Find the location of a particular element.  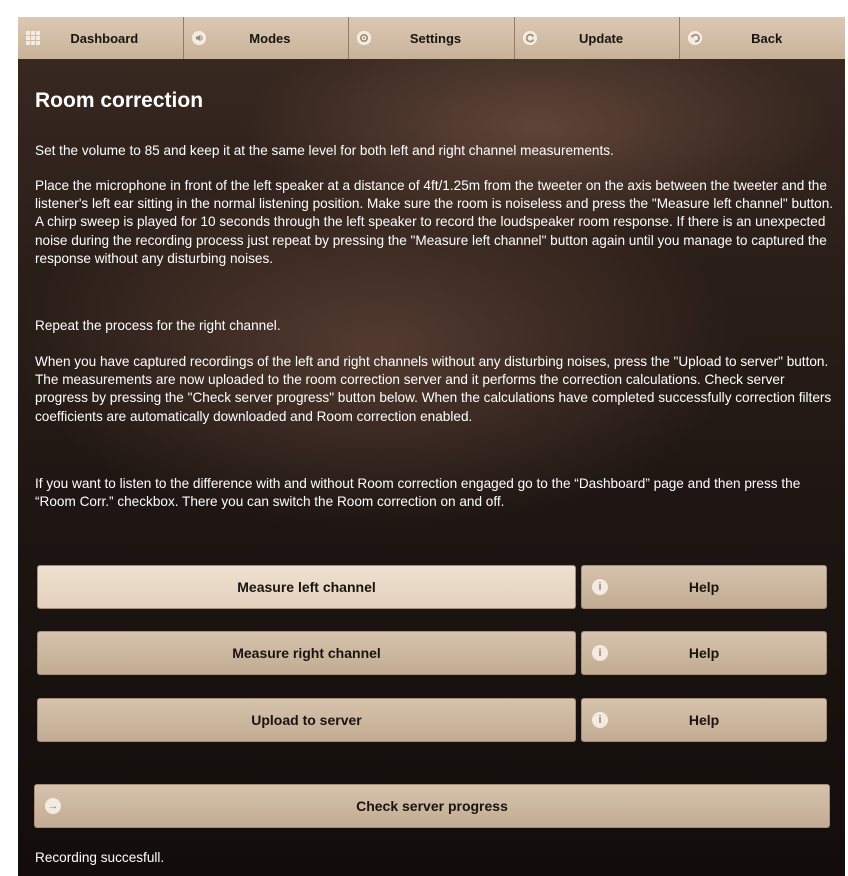

check-progress-label: Check server progress is located at coordinates (432, 806).